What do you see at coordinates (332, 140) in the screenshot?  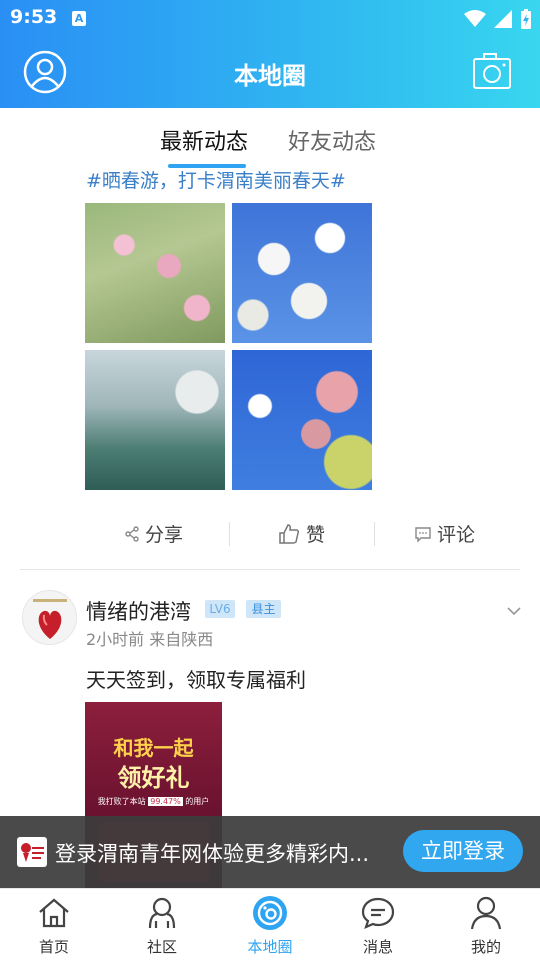 I see `tab-friends: 好友动态` at bounding box center [332, 140].